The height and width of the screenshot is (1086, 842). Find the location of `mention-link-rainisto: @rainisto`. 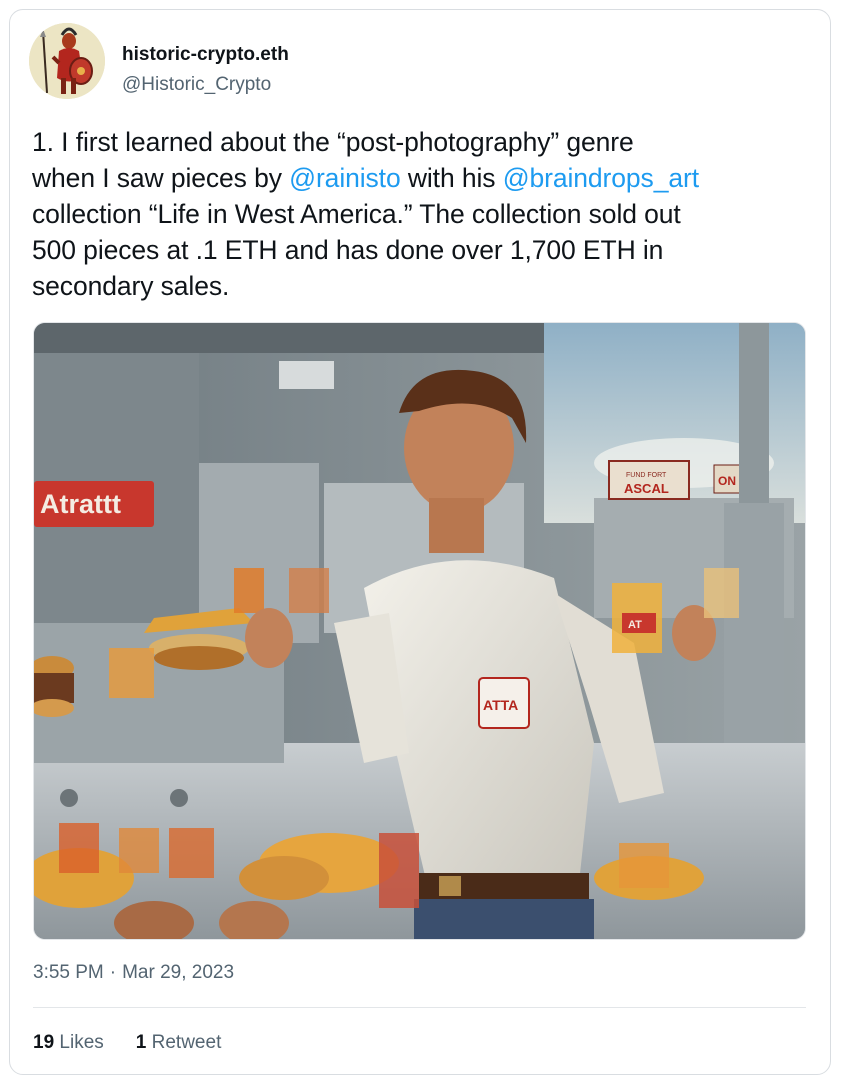

mention-link-rainisto: @rainisto is located at coordinates (345, 178).